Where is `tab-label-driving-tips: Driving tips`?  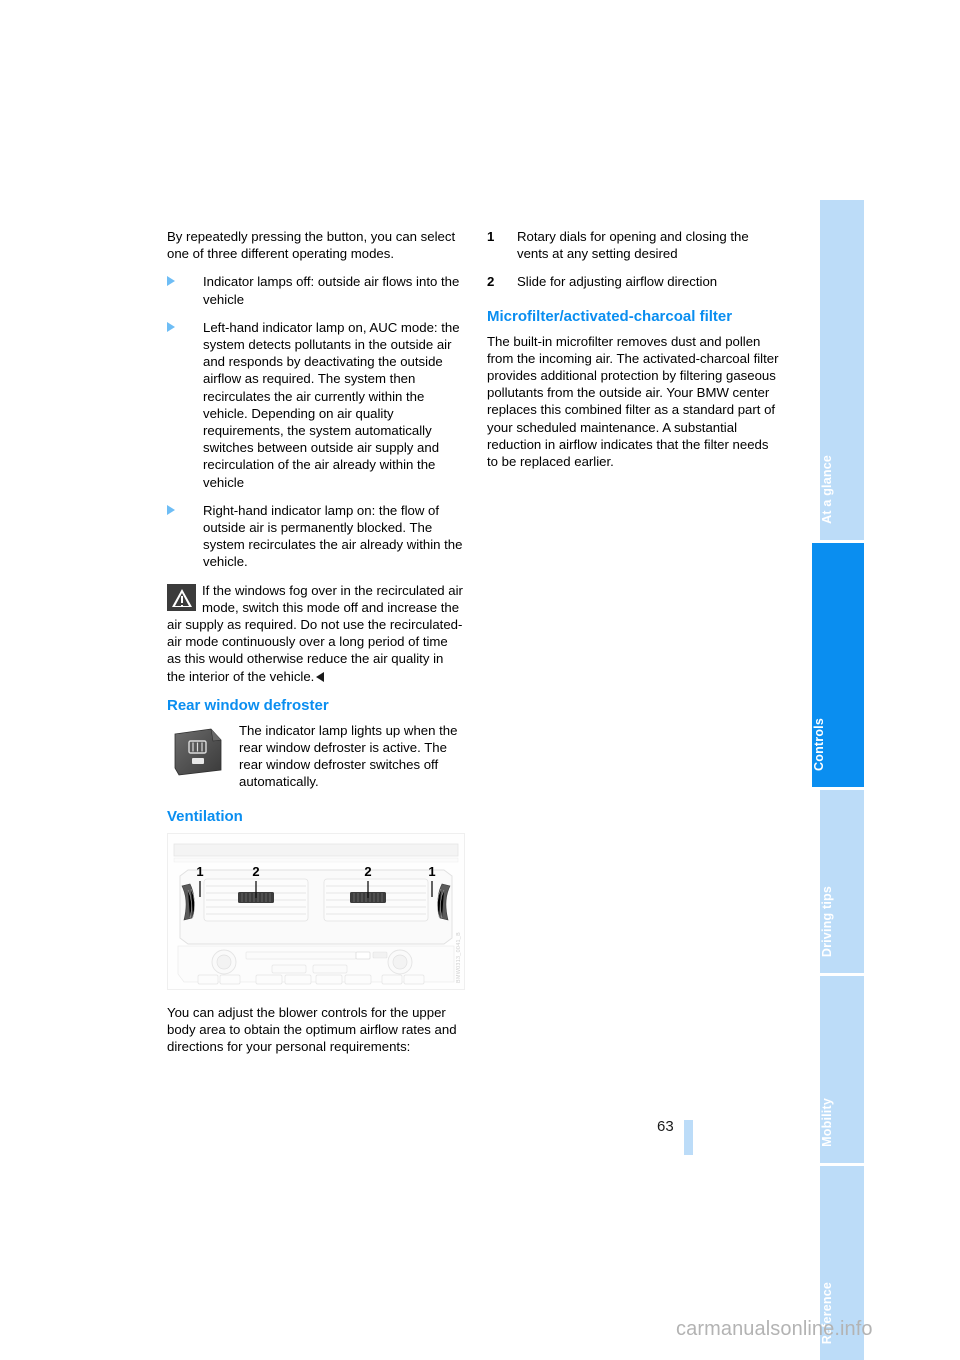 tab-label-driving-tips: Driving tips is located at coordinates (827, 921).